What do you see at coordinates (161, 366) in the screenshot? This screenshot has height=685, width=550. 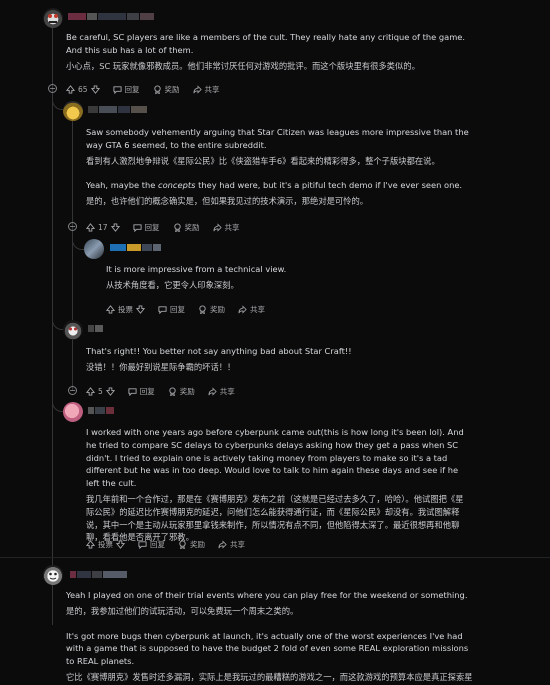 I see `comment-text-zh: 没错！！你最好别说星际争霸的坏话！！` at bounding box center [161, 366].